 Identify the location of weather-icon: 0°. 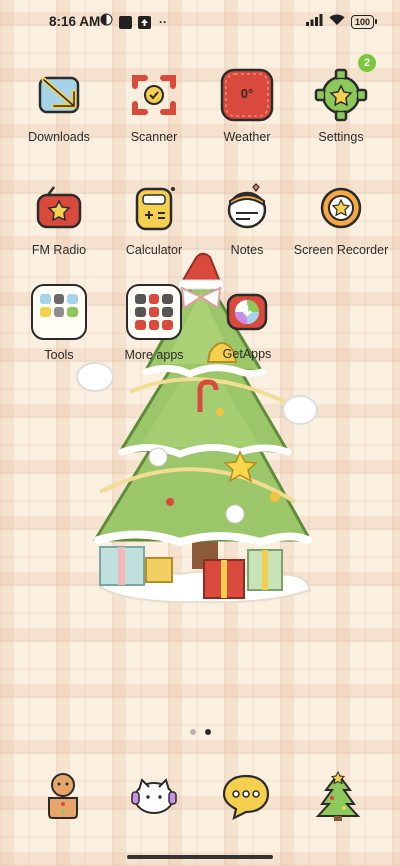
(247, 95).